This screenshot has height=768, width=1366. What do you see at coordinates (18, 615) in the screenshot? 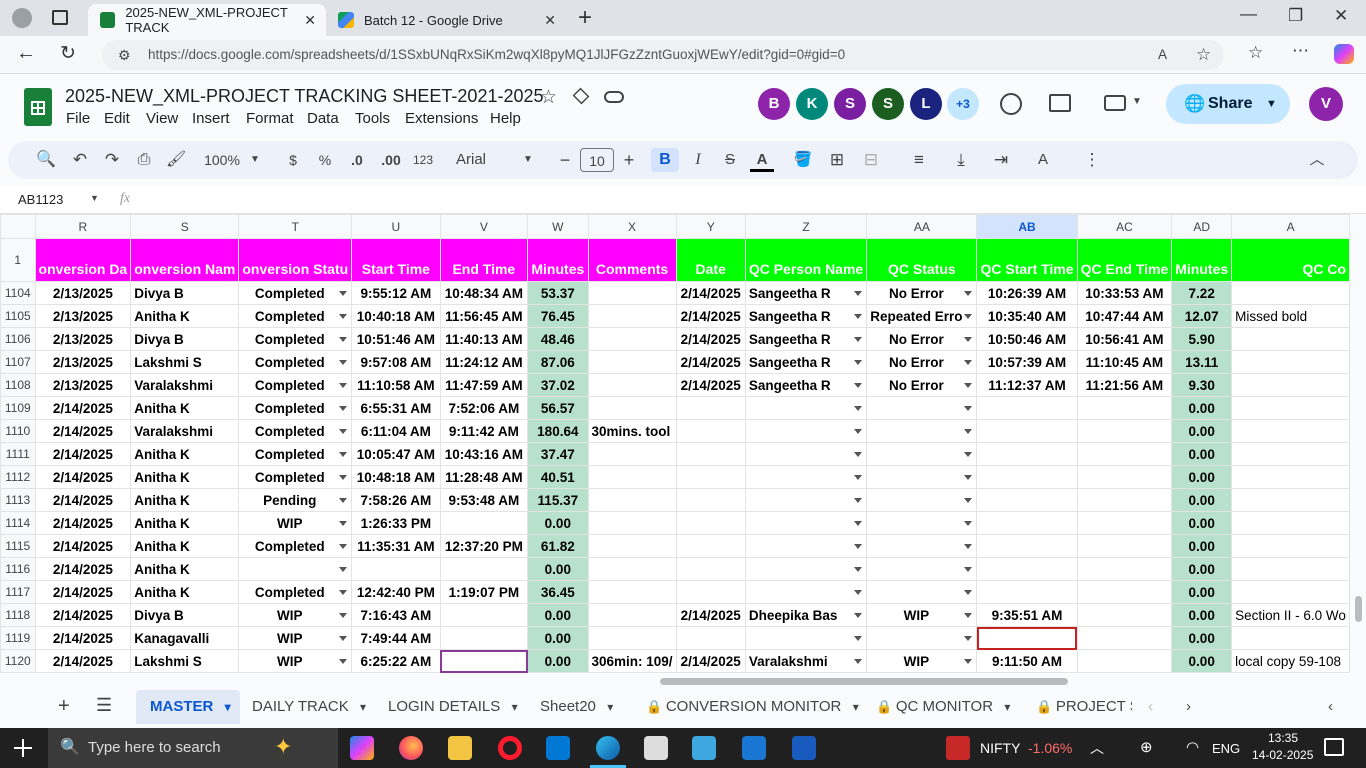
I see `row-number: 1118` at bounding box center [18, 615].